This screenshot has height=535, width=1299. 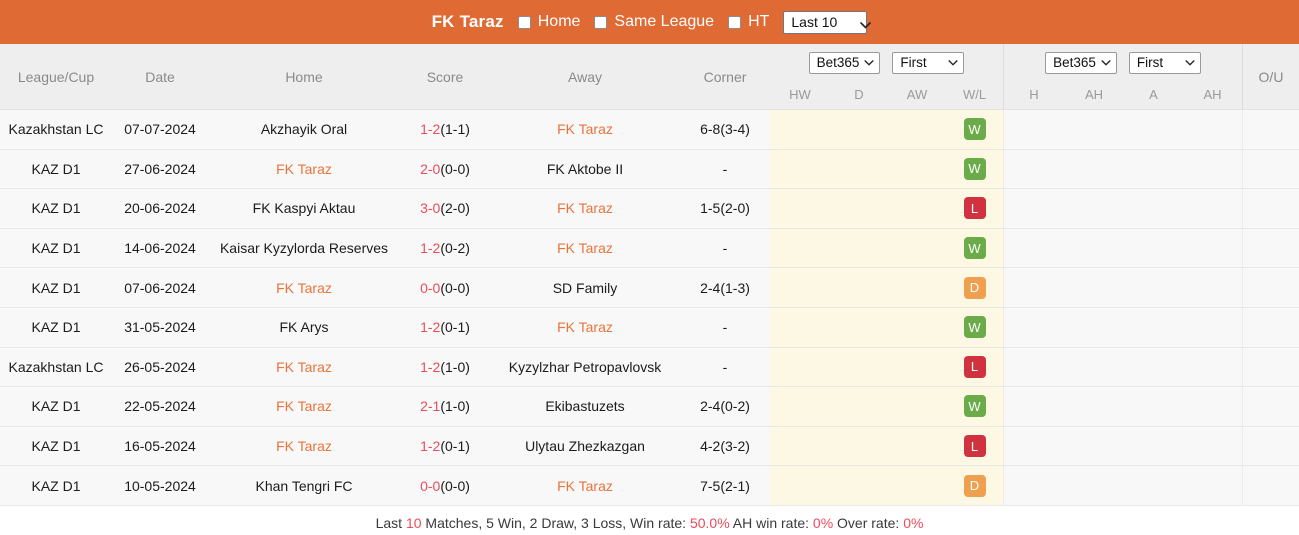 I want to click on cell-away-team: Kyzylzhar Petropavlovsk, so click(x=585, y=367).